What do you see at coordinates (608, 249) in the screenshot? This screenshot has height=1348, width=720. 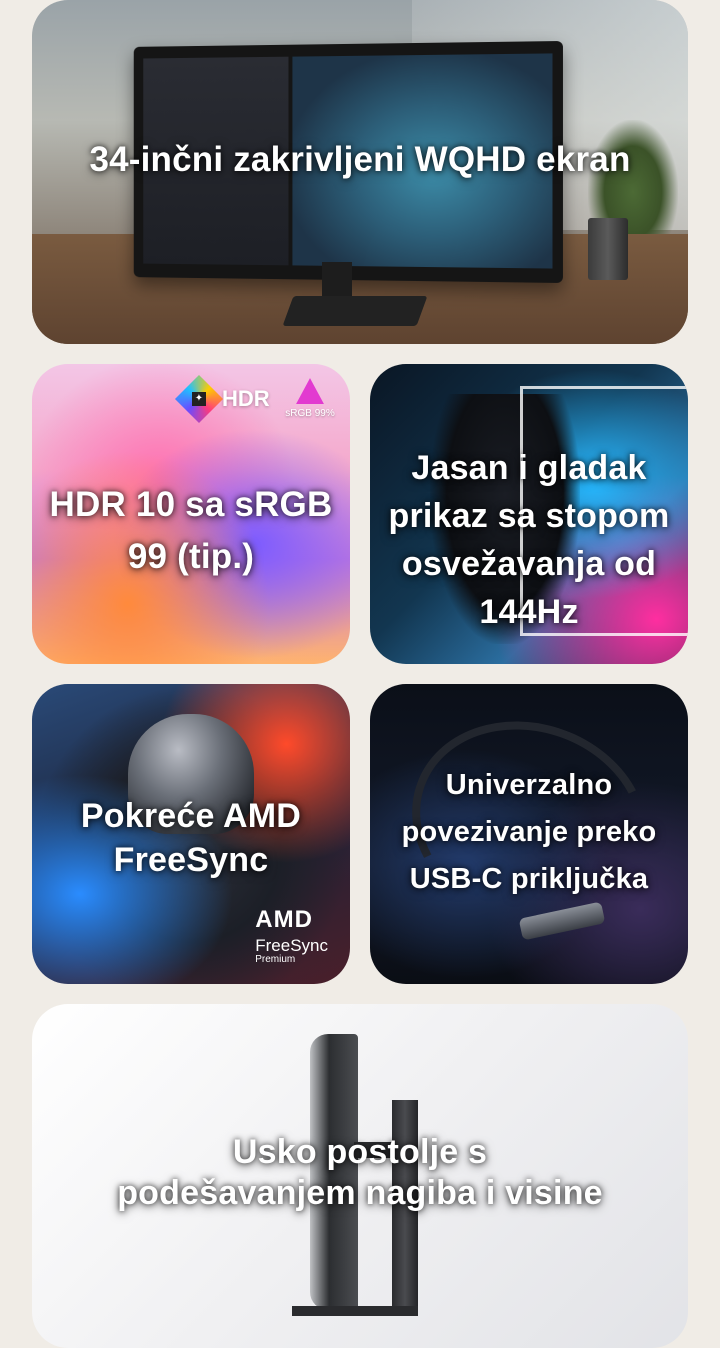 I see `pen-cup` at bounding box center [608, 249].